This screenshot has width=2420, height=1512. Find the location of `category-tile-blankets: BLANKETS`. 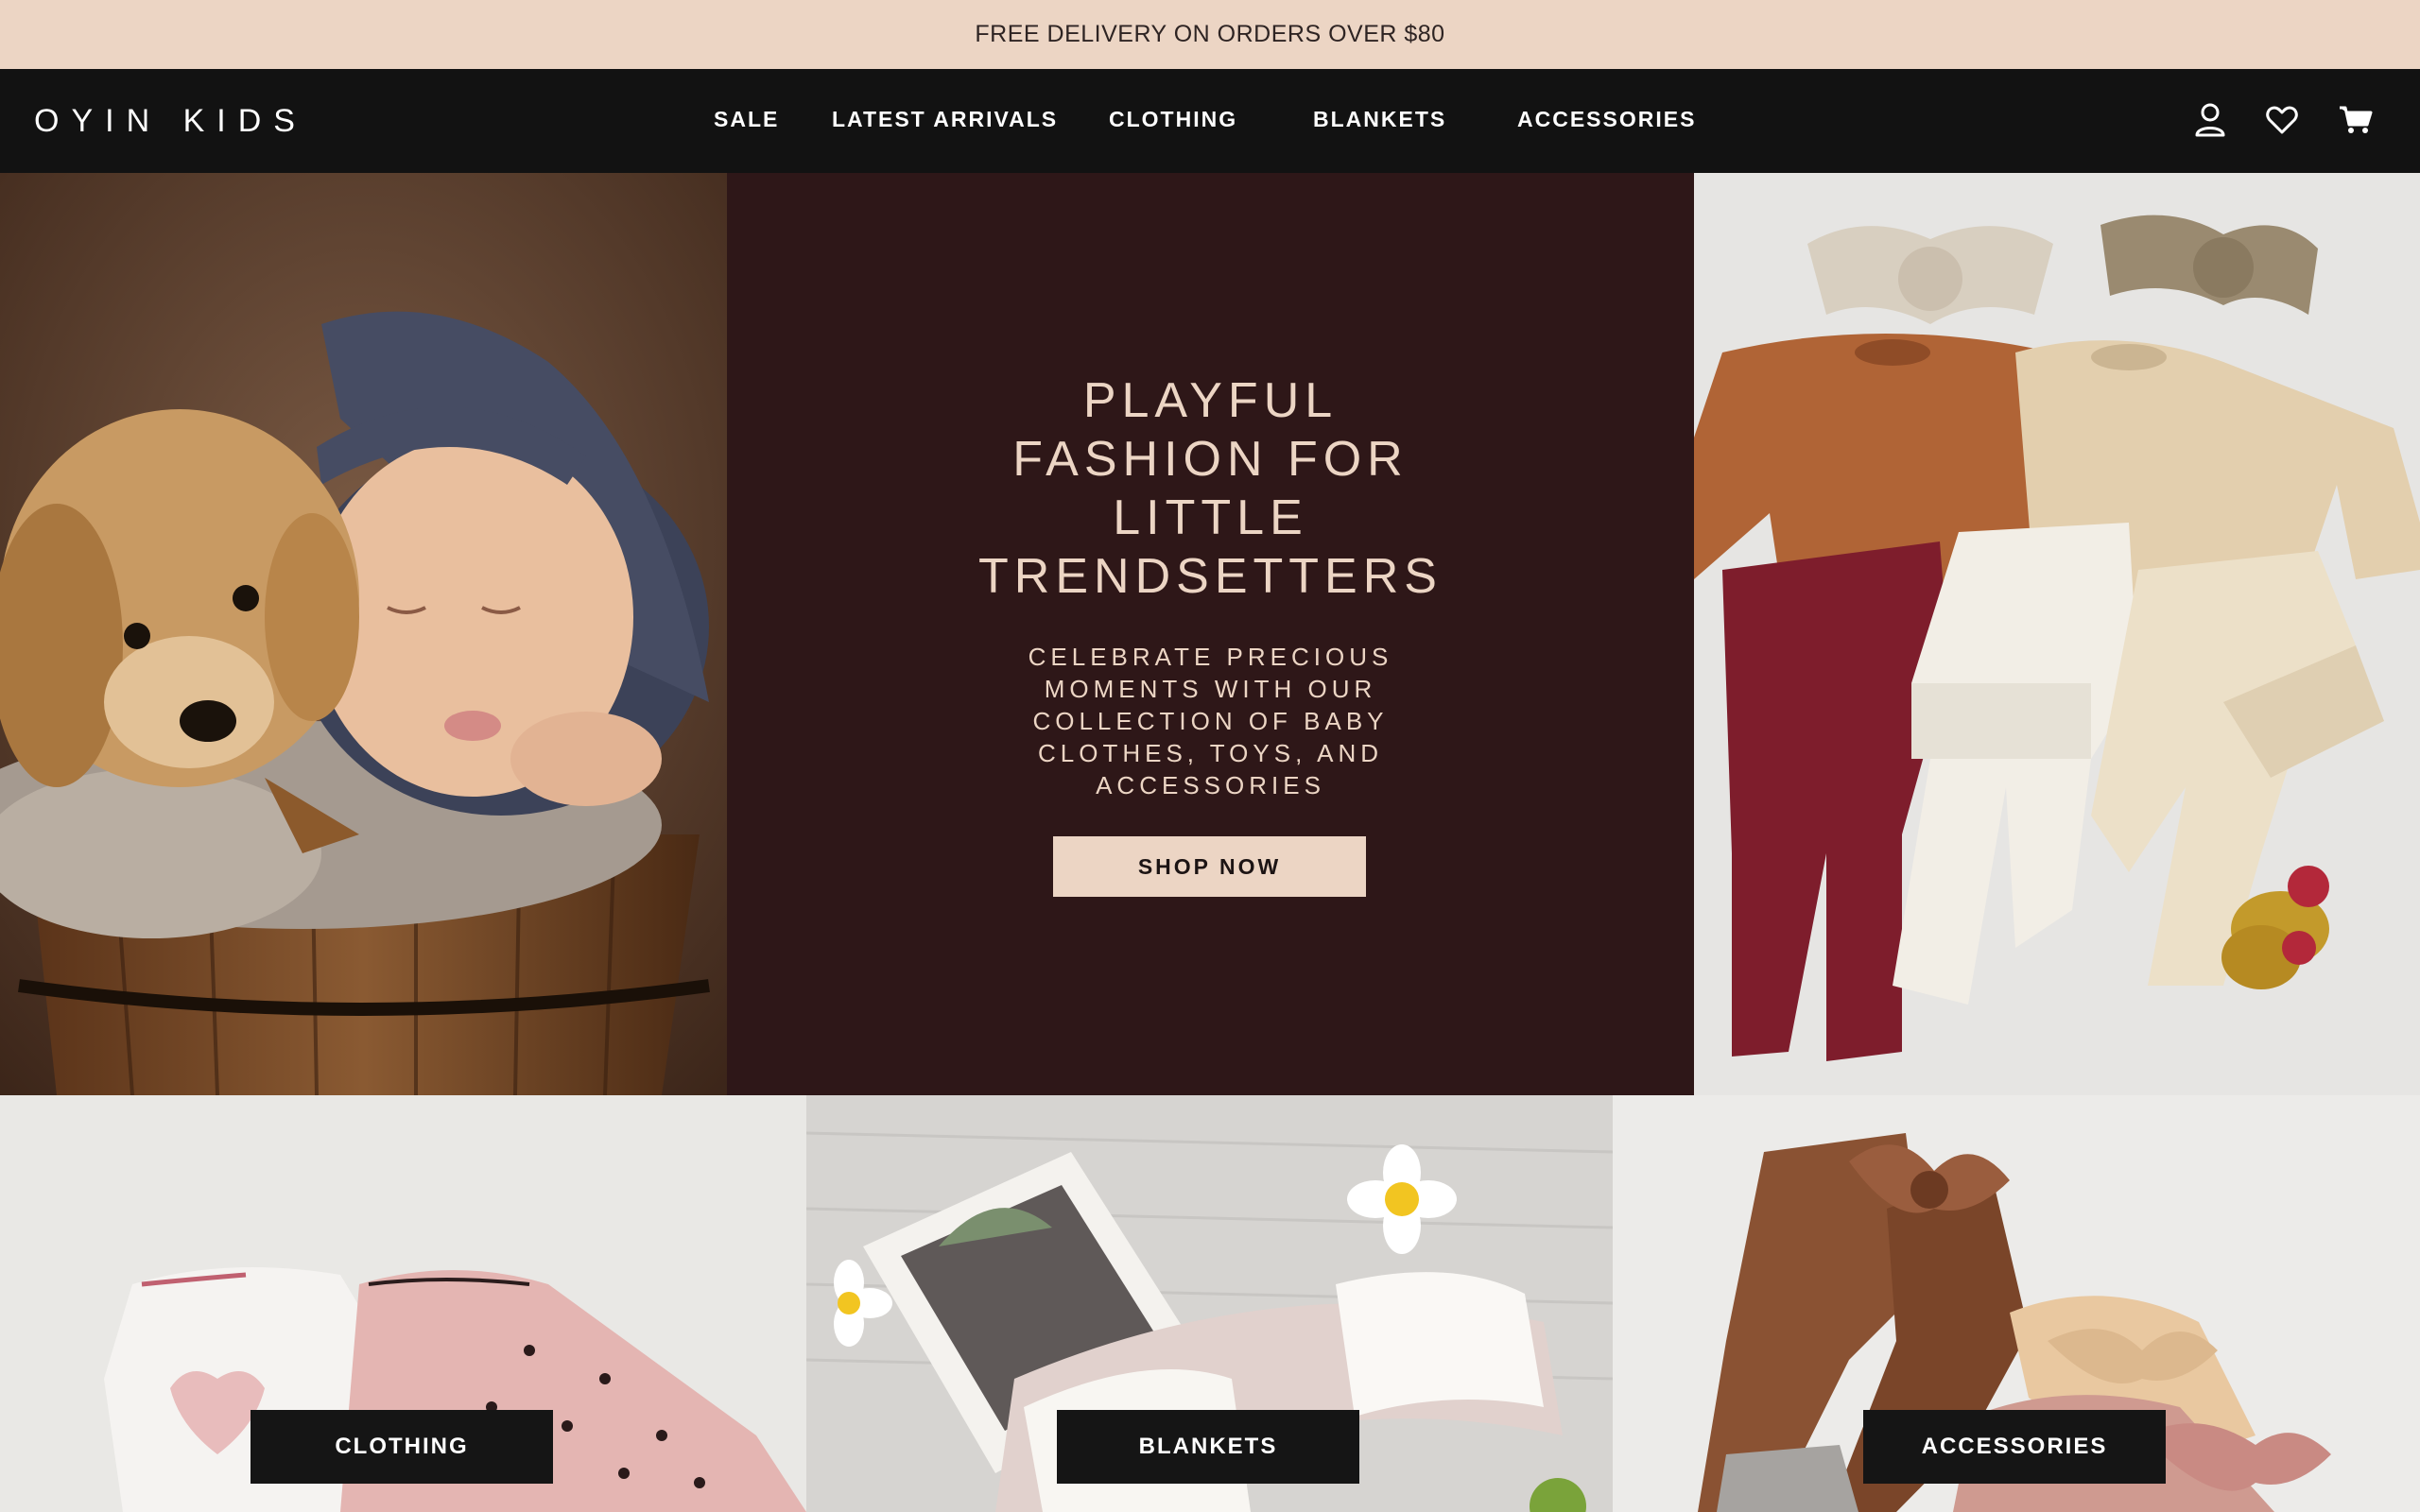

category-tile-blankets: BLANKETS is located at coordinates (1210, 1303).